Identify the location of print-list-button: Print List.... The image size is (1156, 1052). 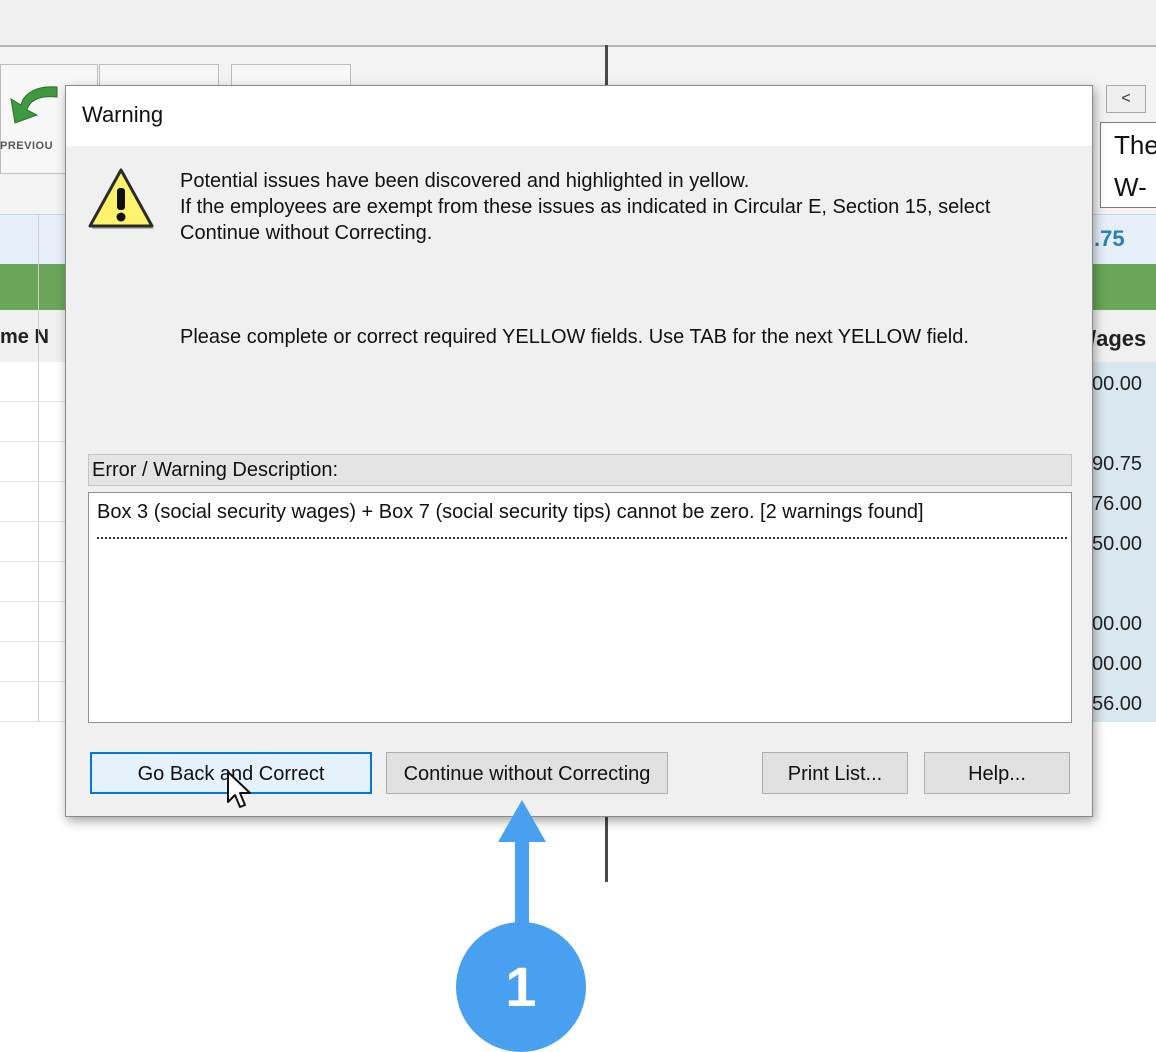
(835, 773).